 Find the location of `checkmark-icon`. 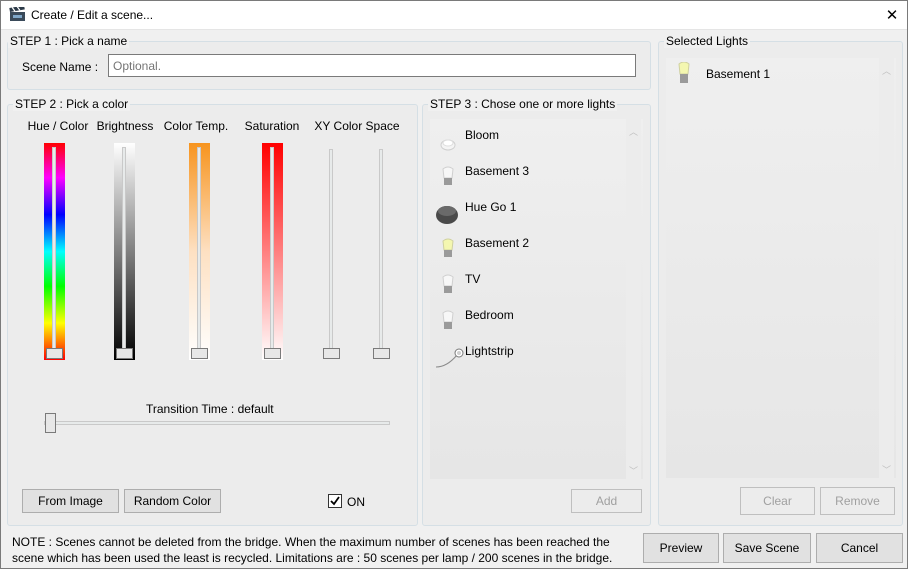

checkmark-icon is located at coordinates (335, 501).